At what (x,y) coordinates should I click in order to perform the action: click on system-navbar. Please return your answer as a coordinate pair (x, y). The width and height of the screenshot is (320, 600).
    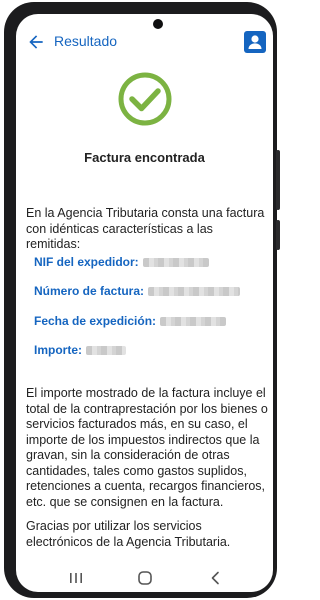
    Looking at the image, I should click on (144, 578).